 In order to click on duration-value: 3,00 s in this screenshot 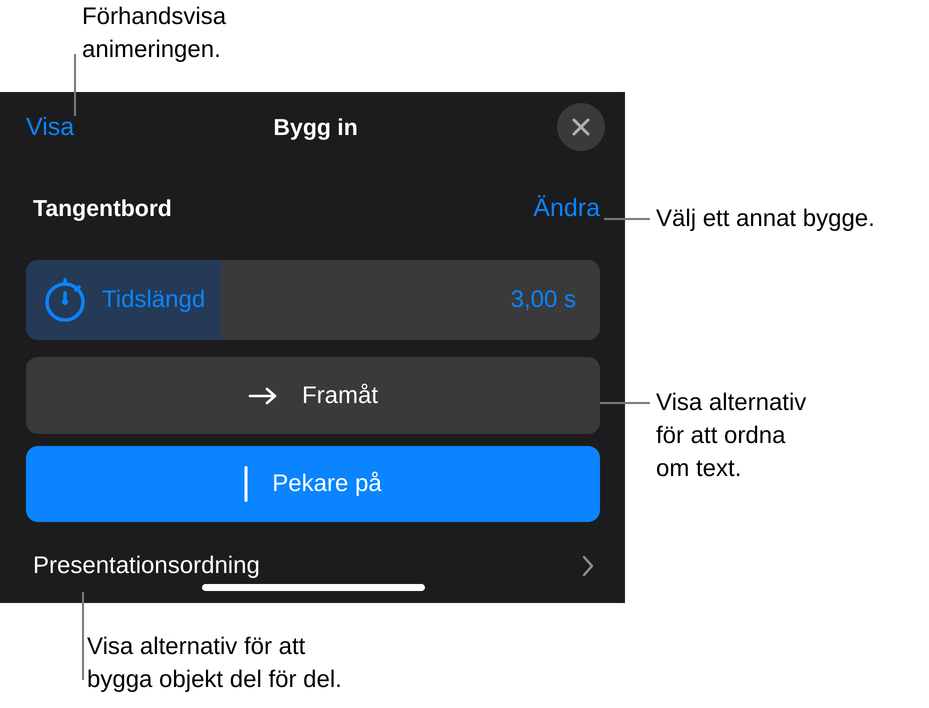, I will do `click(543, 300)`.